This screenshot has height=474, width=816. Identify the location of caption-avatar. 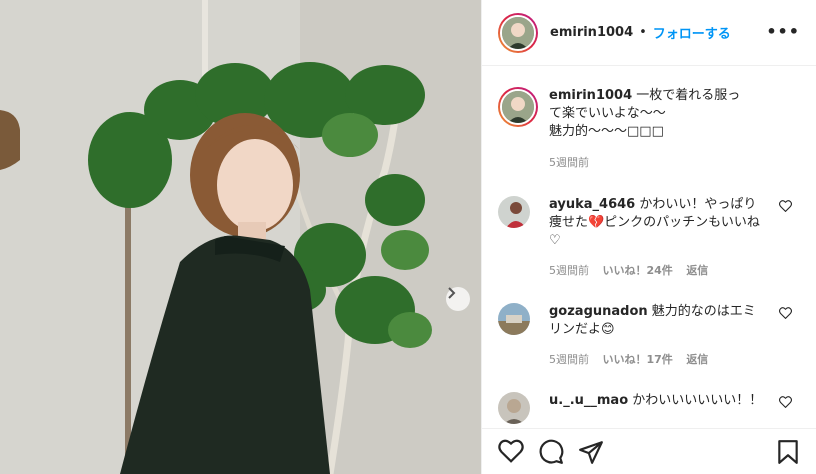
(518, 107).